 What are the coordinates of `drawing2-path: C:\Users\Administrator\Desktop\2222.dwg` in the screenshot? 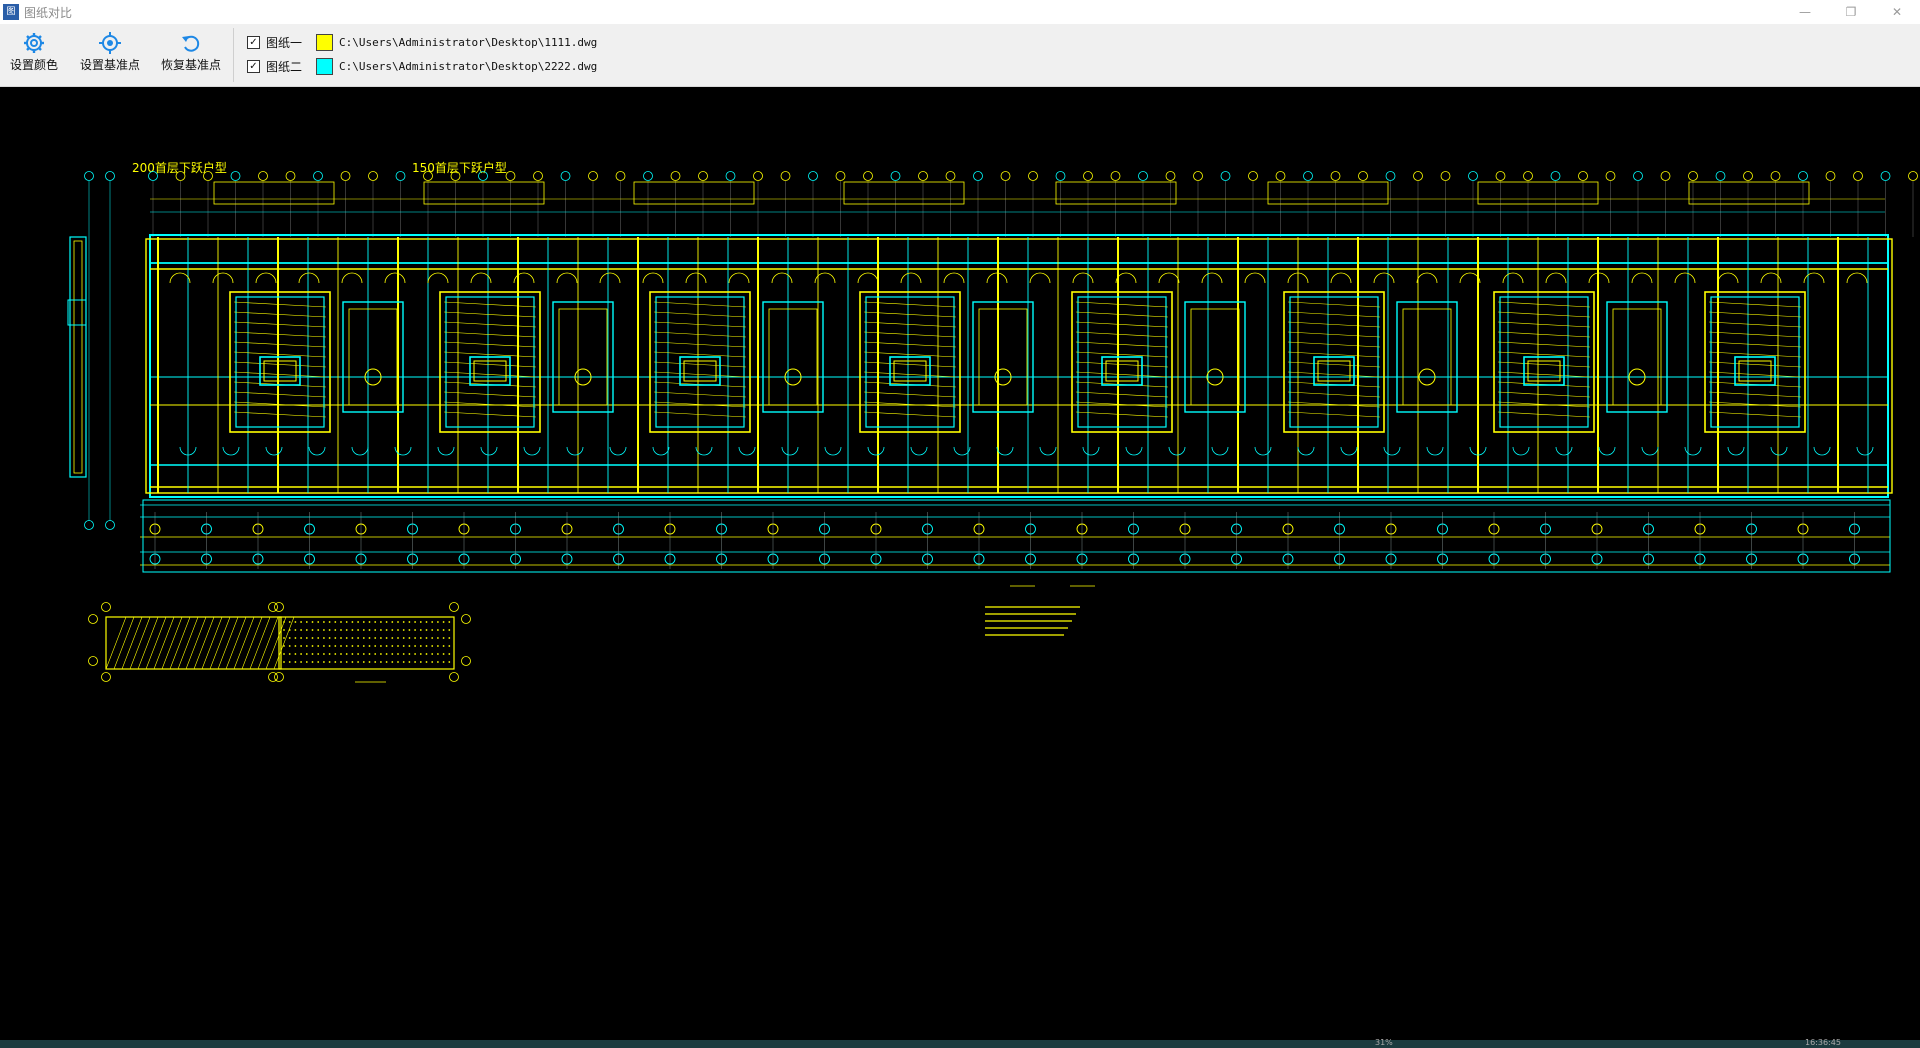 It's located at (468, 66).